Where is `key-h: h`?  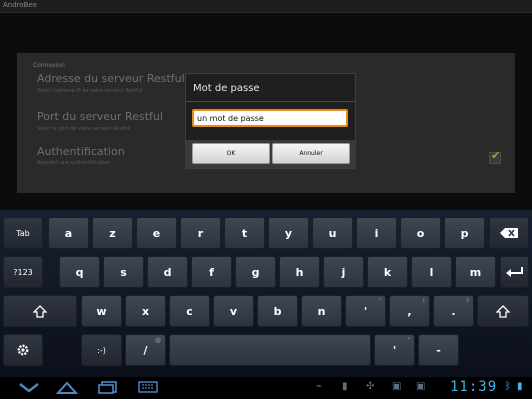
key-h: h is located at coordinates (299, 272).